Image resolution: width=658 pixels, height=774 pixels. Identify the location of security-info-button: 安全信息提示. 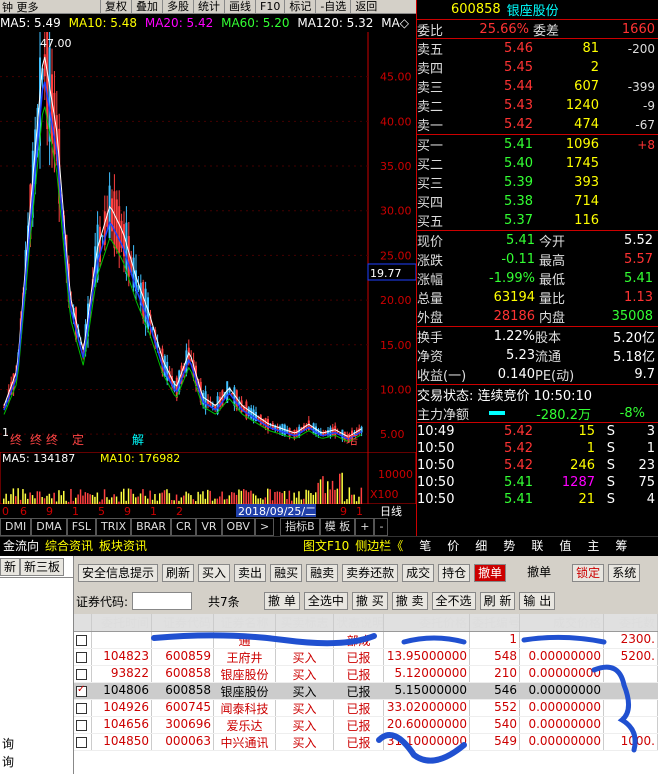
(118, 573).